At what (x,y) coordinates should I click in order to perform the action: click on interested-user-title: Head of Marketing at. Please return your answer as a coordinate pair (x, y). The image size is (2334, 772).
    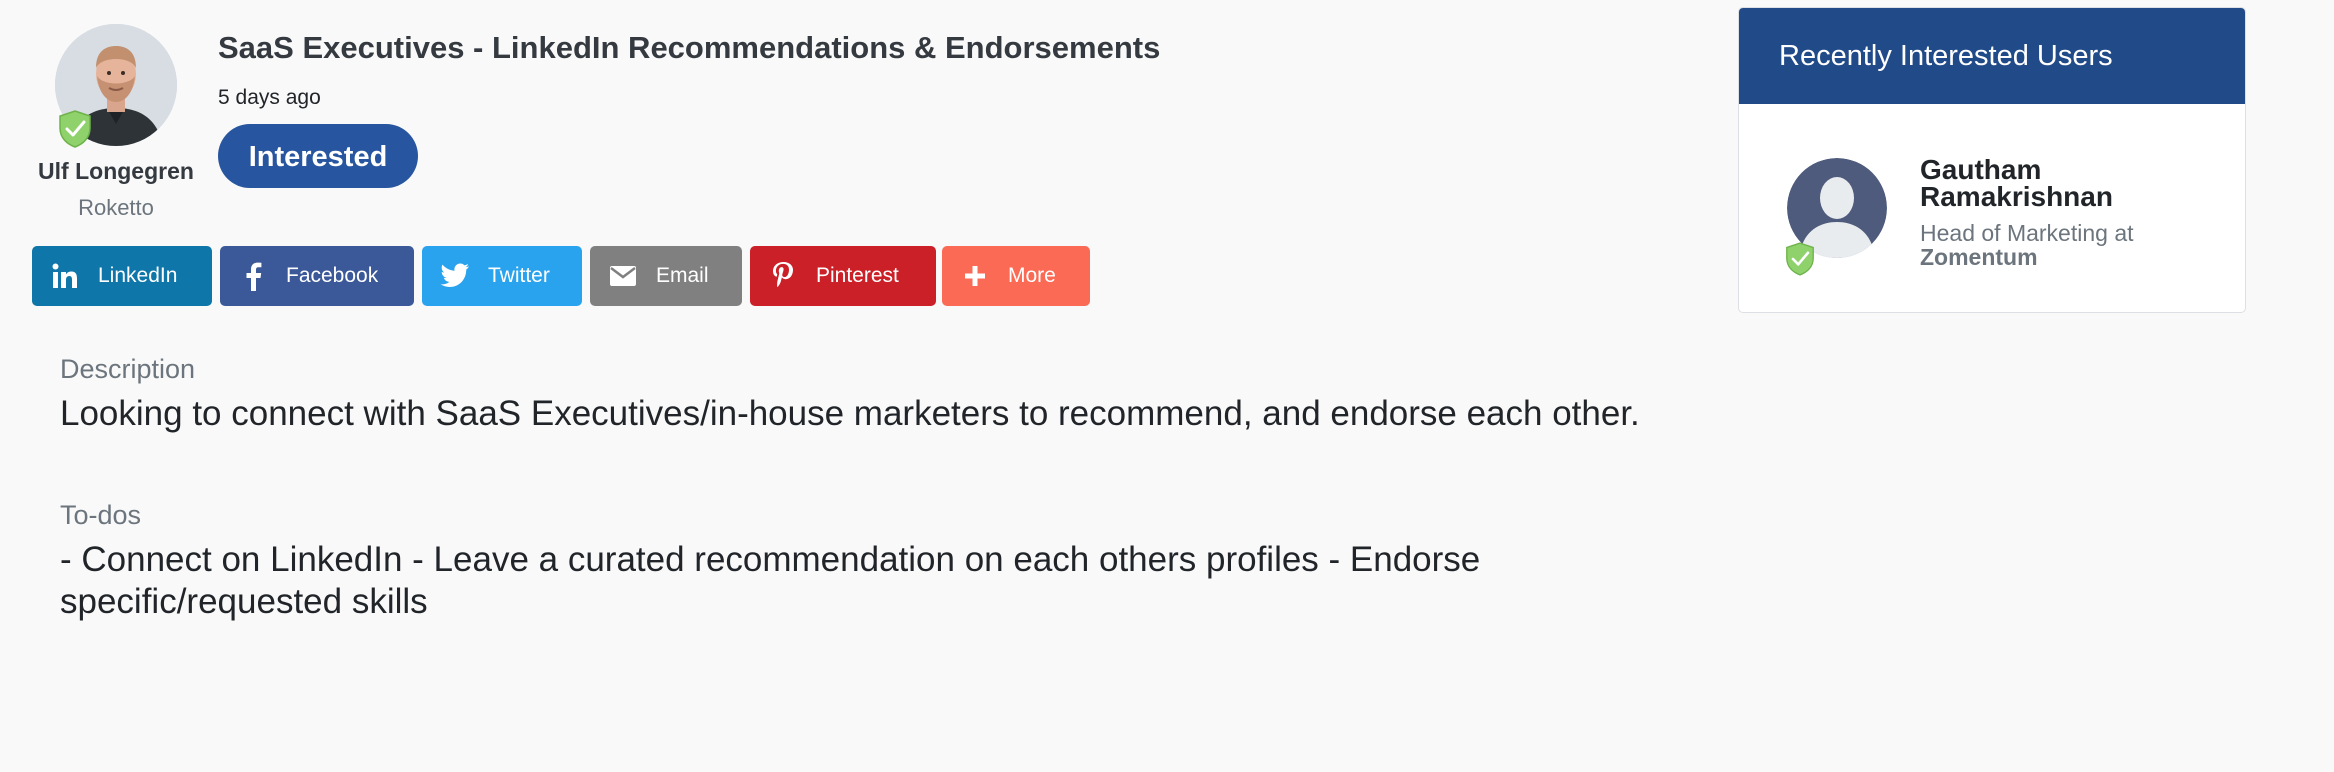
    Looking at the image, I should click on (2027, 233).